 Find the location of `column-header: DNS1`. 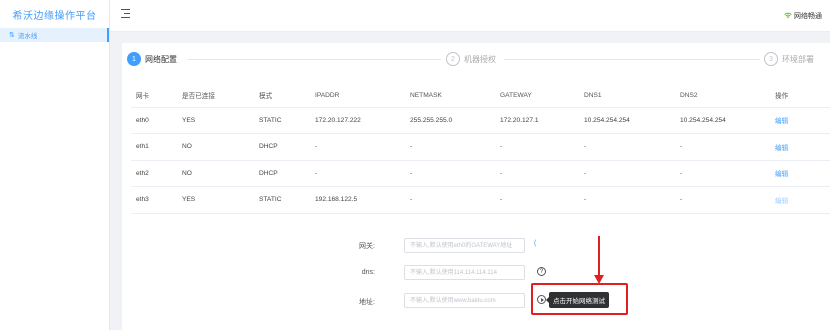

column-header: DNS1 is located at coordinates (627, 96).